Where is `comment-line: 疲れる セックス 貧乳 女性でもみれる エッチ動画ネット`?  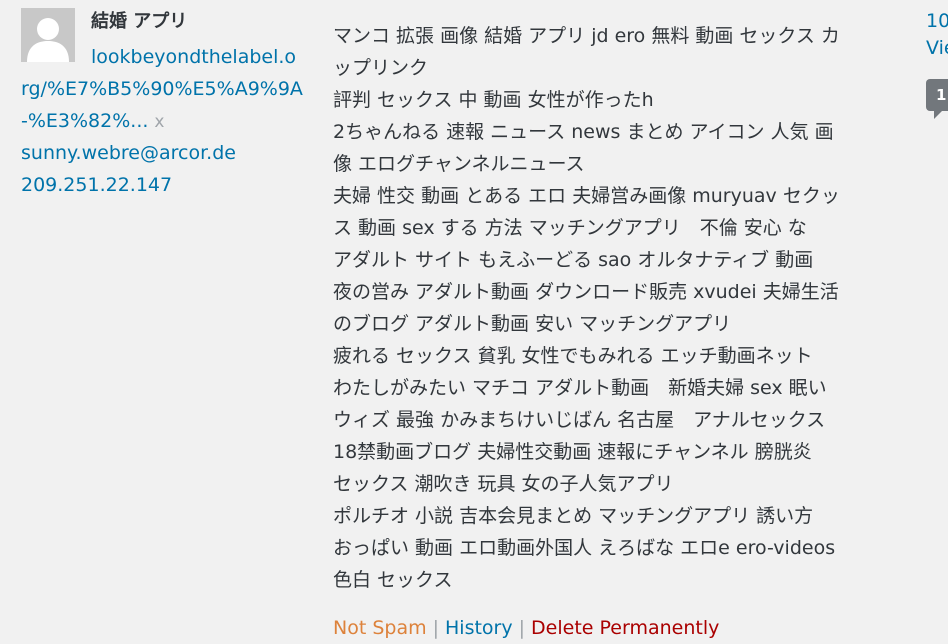
comment-line: 疲れる セックス 貧乳 女性でもみれる エッチ動画ネット is located at coordinates (573, 356).